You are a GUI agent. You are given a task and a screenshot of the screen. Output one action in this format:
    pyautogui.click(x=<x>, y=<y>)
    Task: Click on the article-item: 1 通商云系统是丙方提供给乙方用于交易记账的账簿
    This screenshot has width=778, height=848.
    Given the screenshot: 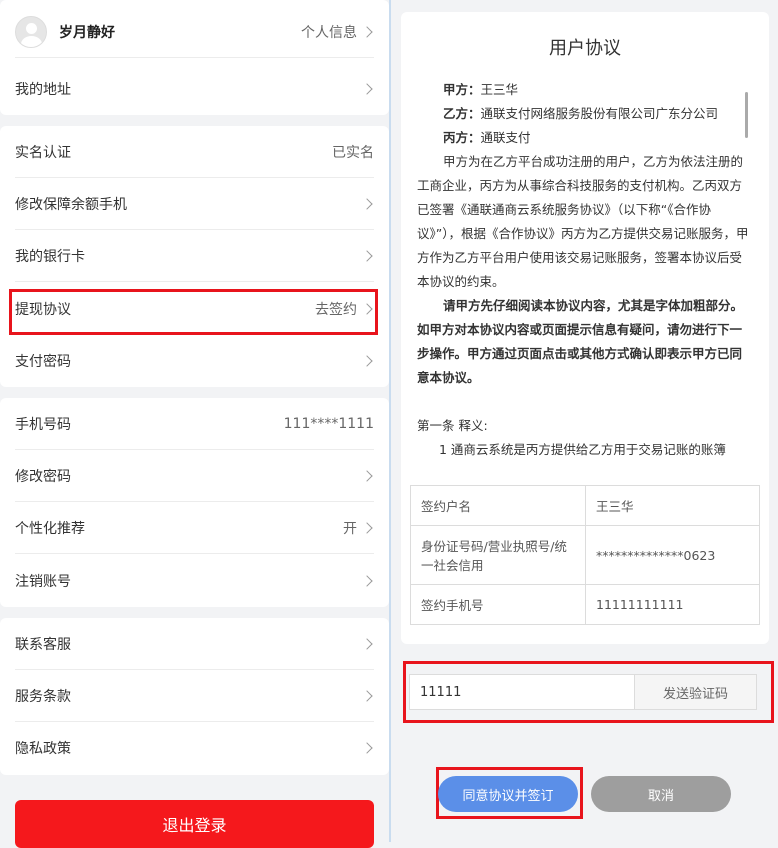 What is the action you would take?
    pyautogui.click(x=582, y=449)
    